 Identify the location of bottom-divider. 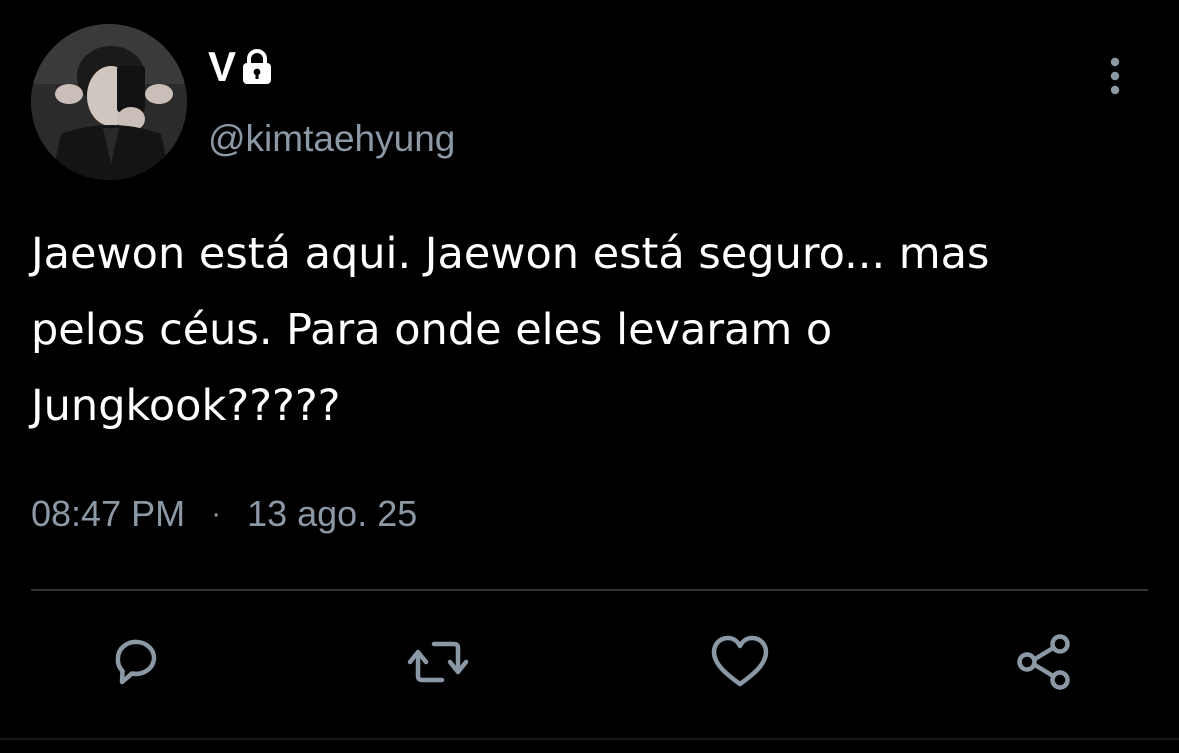
(589, 739).